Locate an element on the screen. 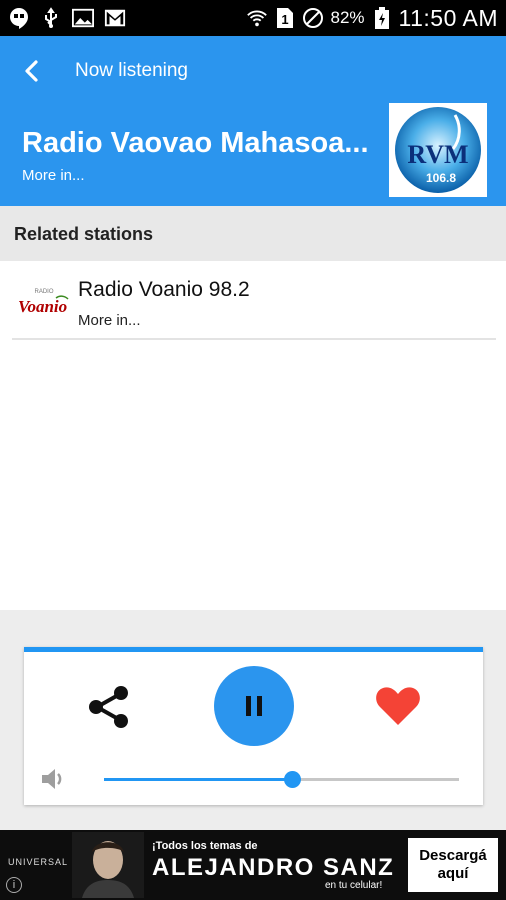 This screenshot has height=900, width=506. chevron-left-icon is located at coordinates (31, 71).